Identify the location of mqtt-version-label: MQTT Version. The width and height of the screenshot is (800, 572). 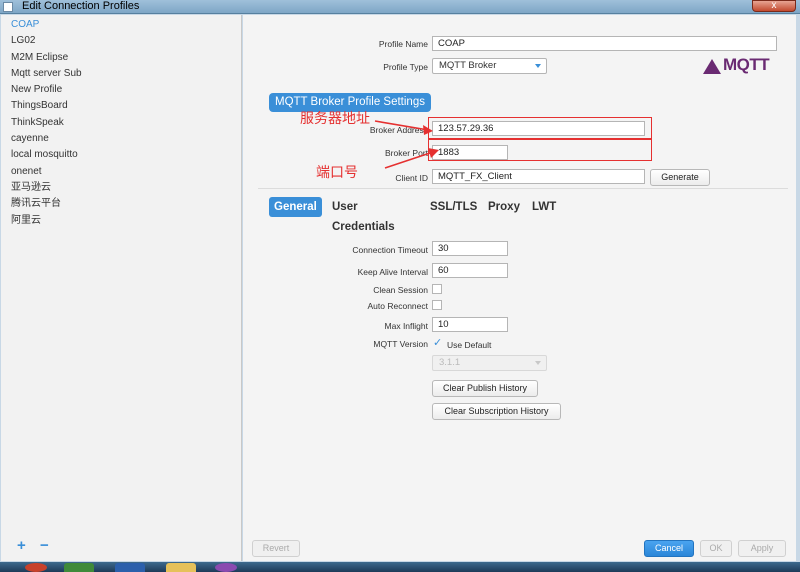
(400, 344).